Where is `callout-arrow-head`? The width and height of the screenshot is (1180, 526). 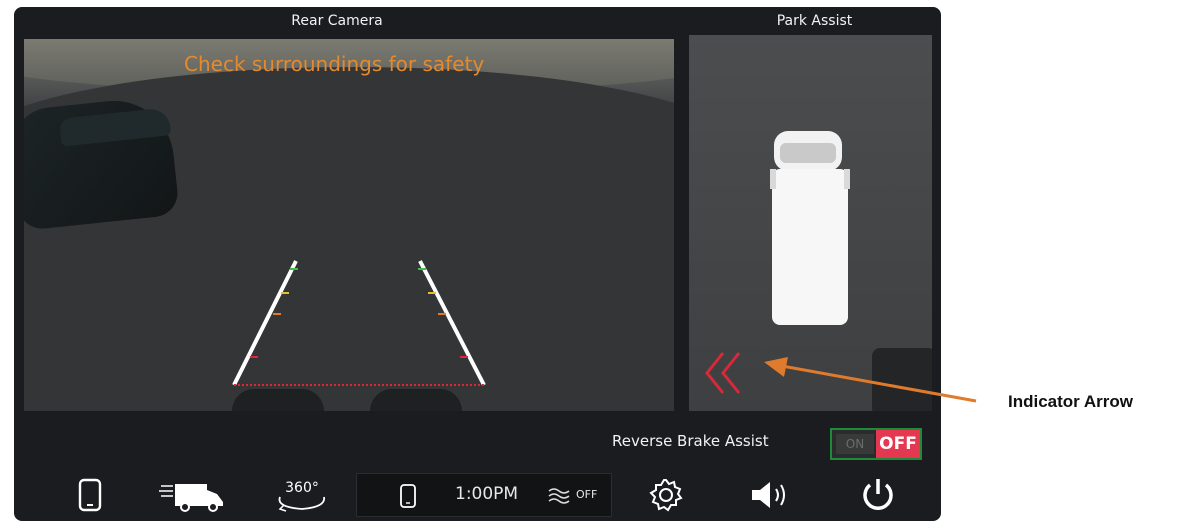
callout-arrow-head is located at coordinates (776, 367).